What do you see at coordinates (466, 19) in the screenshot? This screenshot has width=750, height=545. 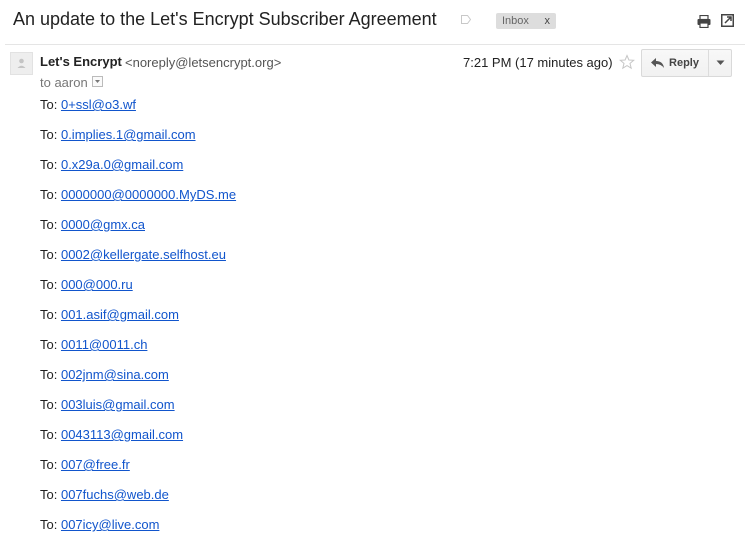 I see `label-tag-icon` at bounding box center [466, 19].